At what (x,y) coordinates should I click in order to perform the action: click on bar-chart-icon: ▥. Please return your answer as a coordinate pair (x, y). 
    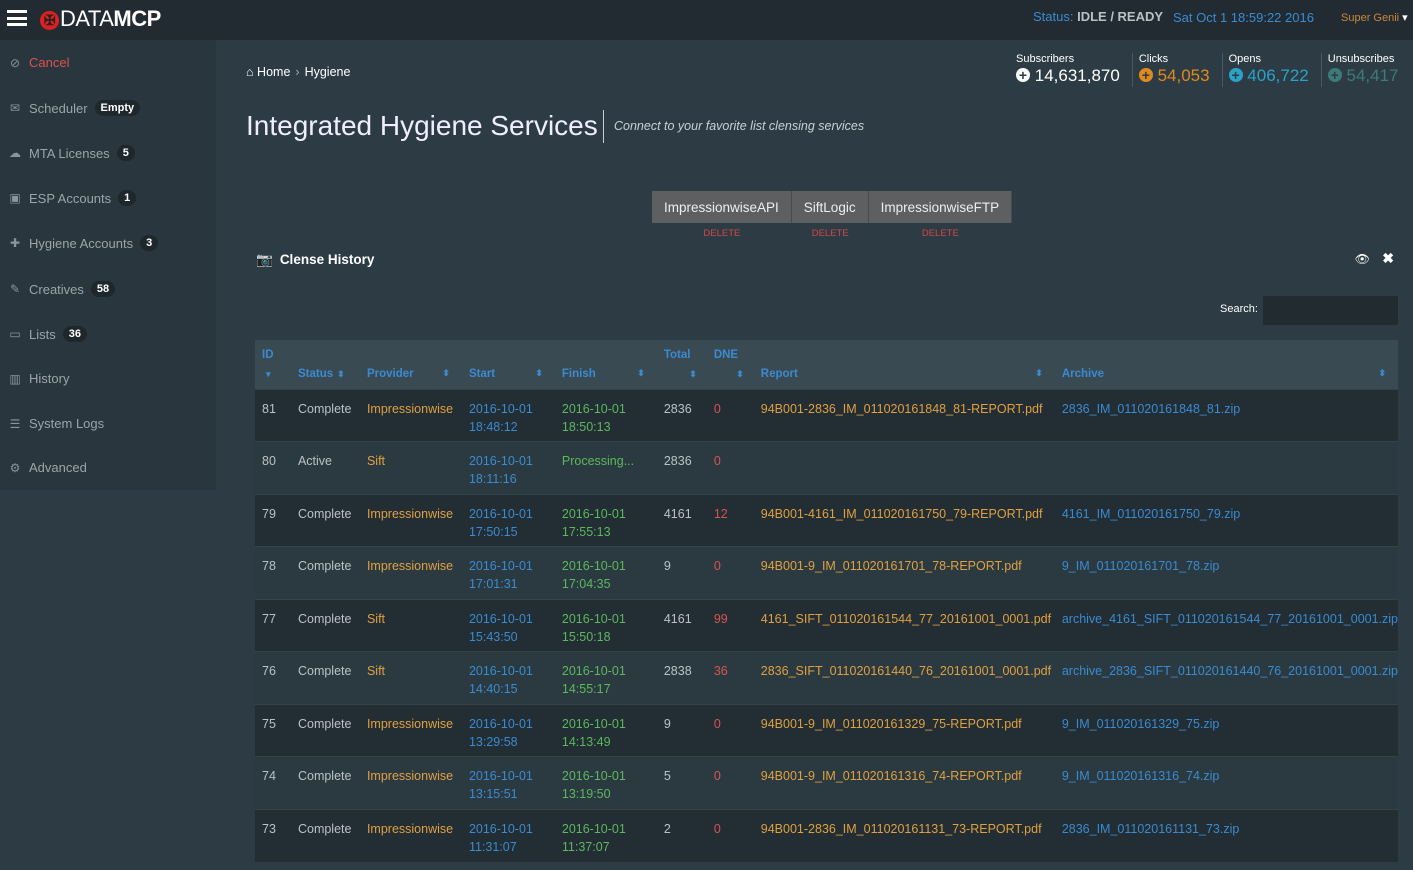
    Looking at the image, I should click on (15, 378).